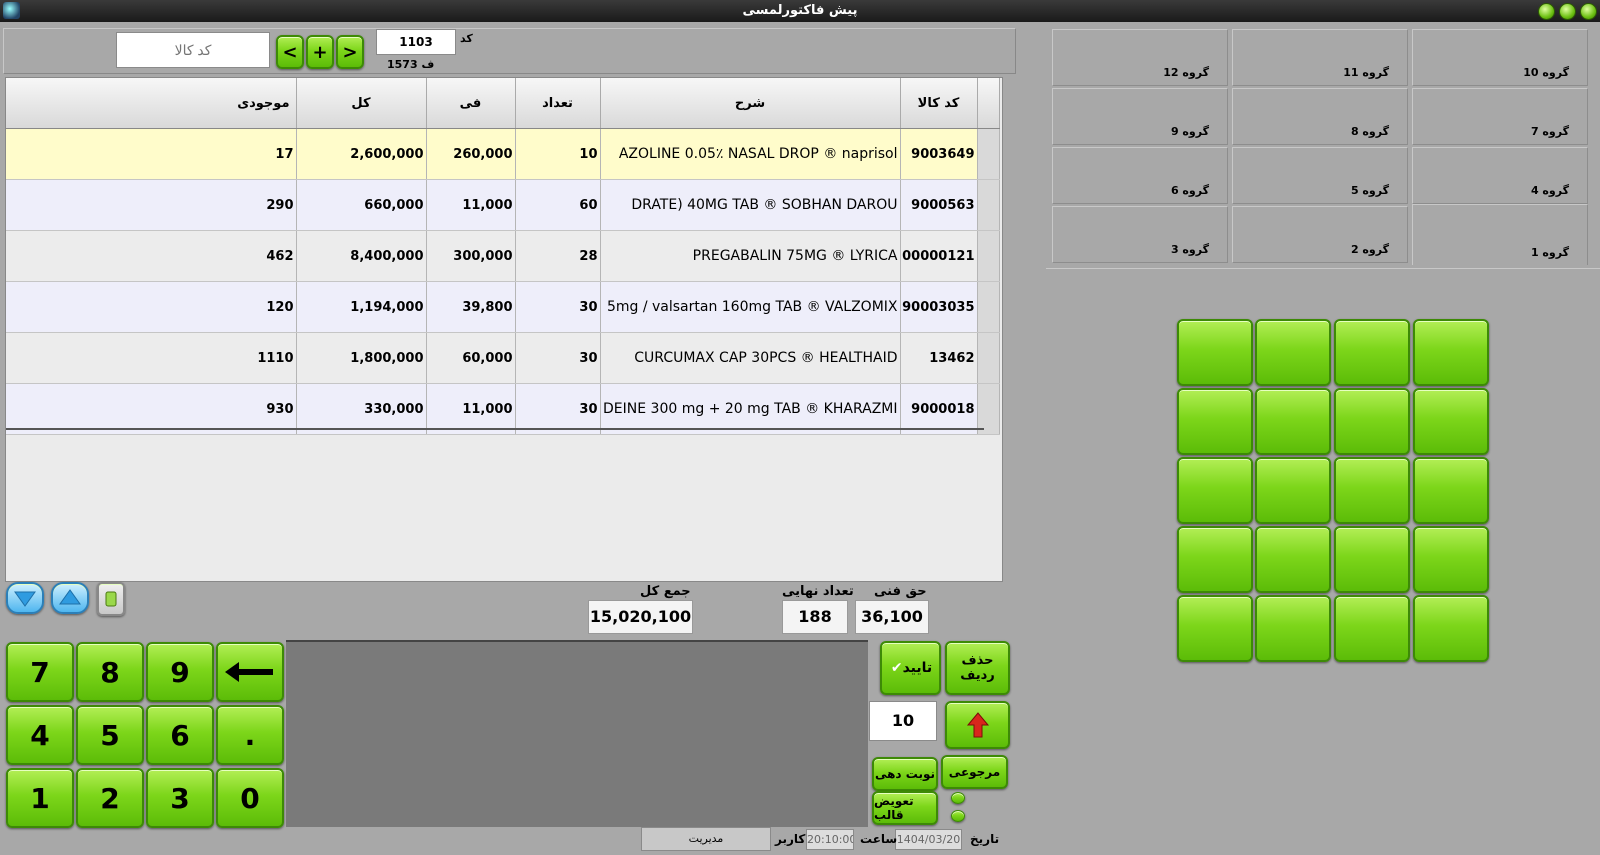 This screenshot has width=1600, height=855. What do you see at coordinates (1500, 175) in the screenshot?
I see `group-tab-4: گروه 4` at bounding box center [1500, 175].